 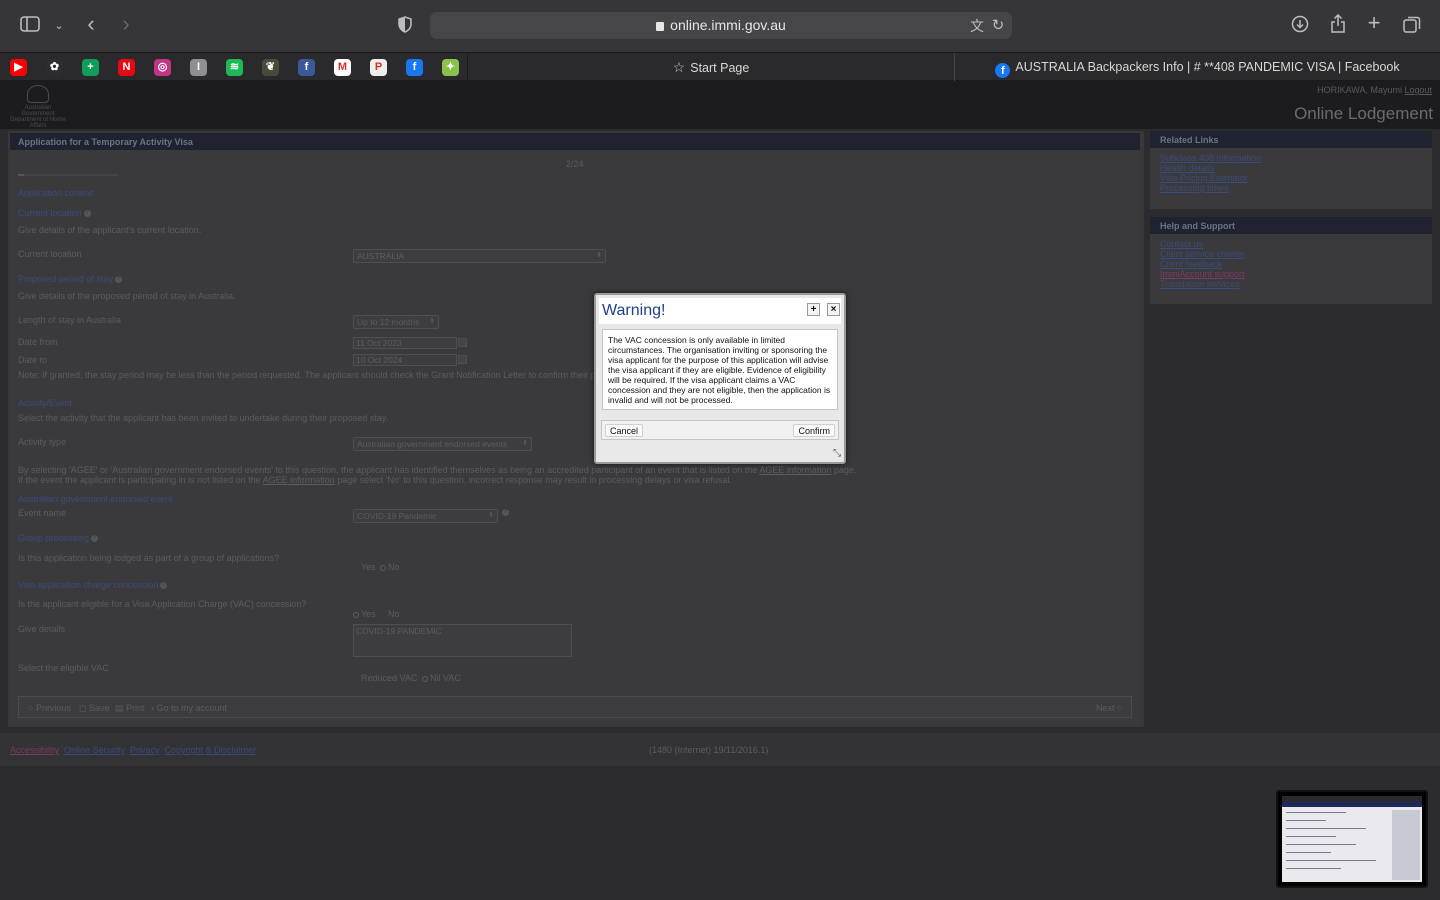 I want to click on nil-vac-radio: Nil VAC, so click(x=441, y=678).